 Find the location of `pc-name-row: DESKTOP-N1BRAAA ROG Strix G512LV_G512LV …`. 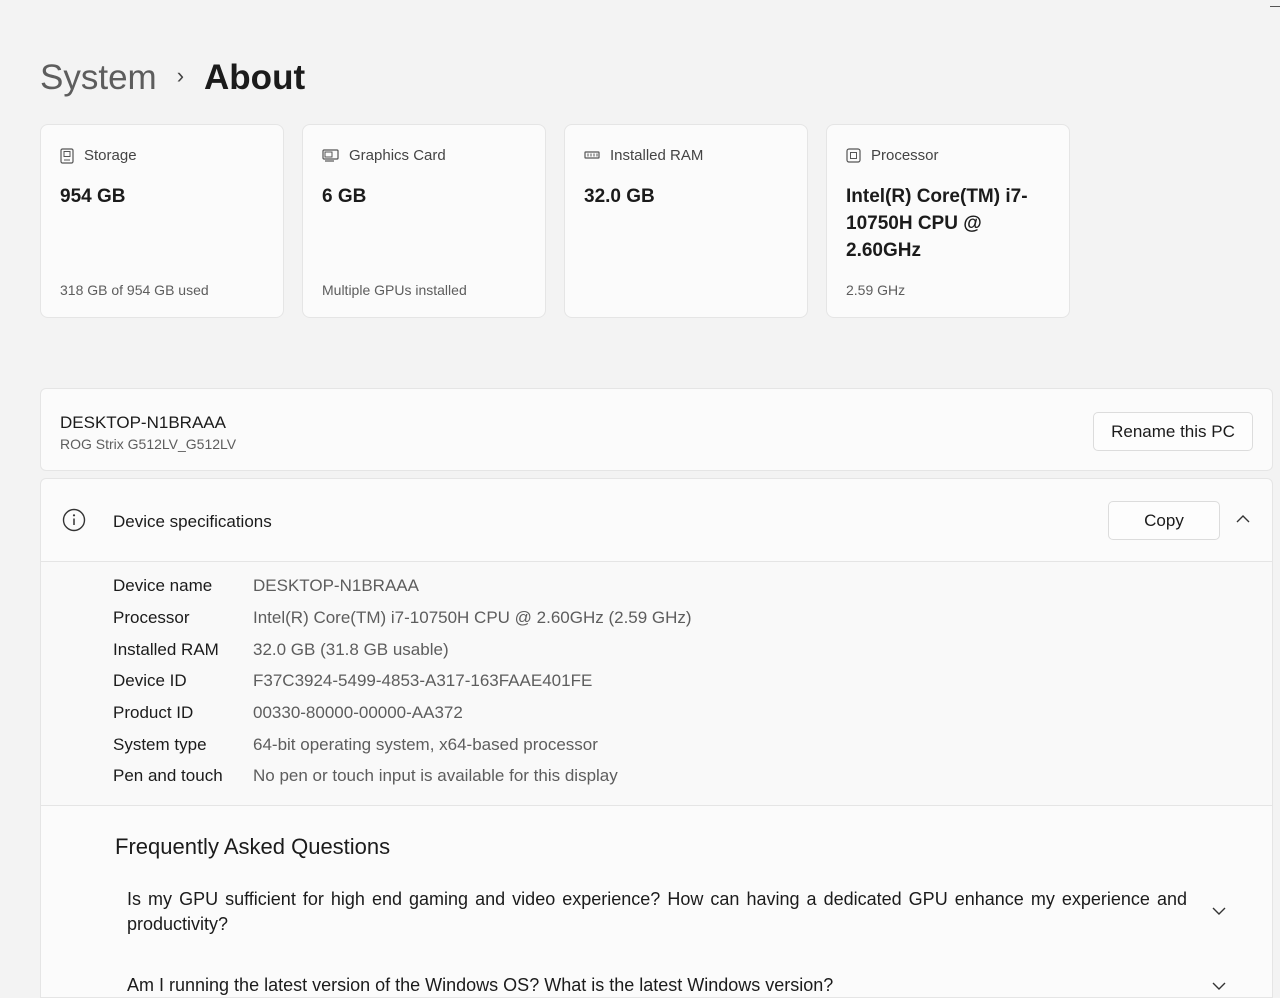

pc-name-row: DESKTOP-N1BRAAA ROG Strix G512LV_G512LV … is located at coordinates (656, 429).